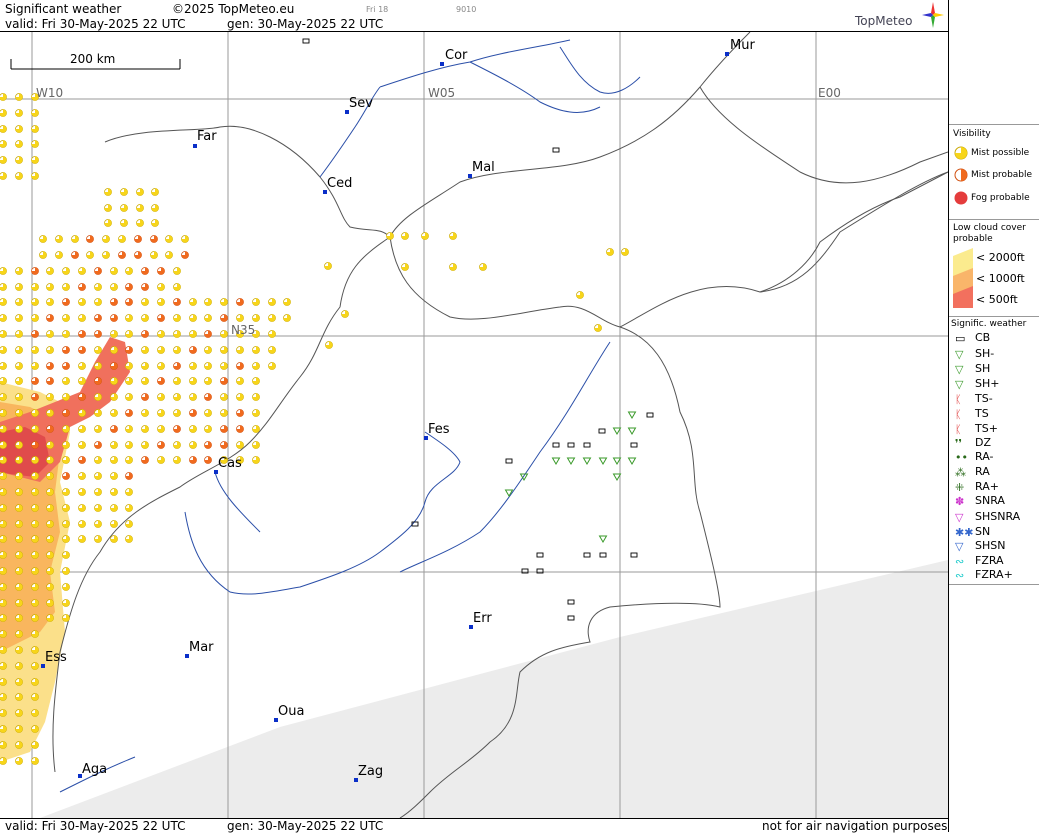  What do you see at coordinates (997, 299) in the screenshot?
I see `legend-cloud-500: < 500ft` at bounding box center [997, 299].